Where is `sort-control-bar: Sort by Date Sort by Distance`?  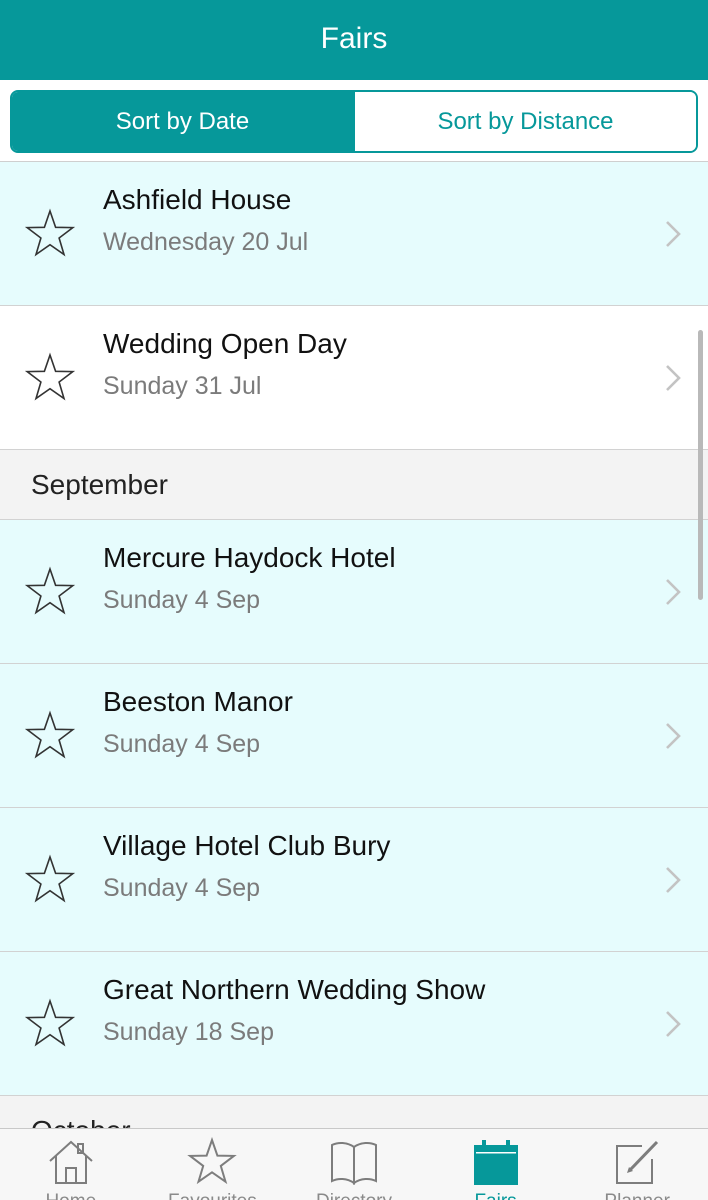 sort-control-bar: Sort by Date Sort by Distance is located at coordinates (354, 121).